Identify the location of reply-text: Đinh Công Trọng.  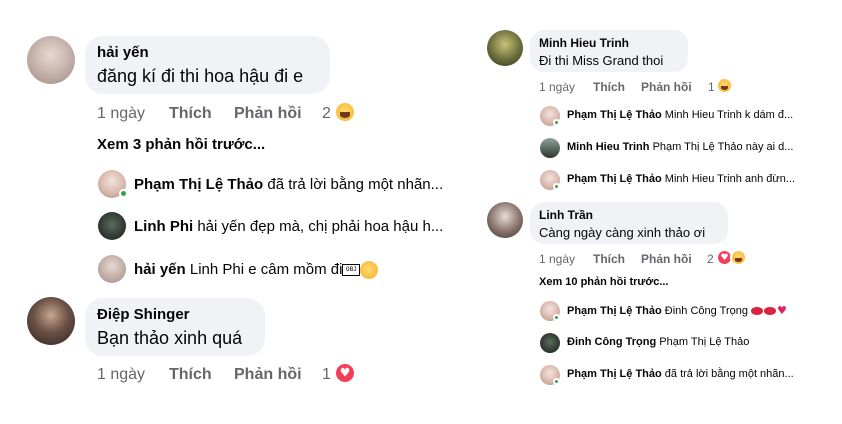
(706, 311).